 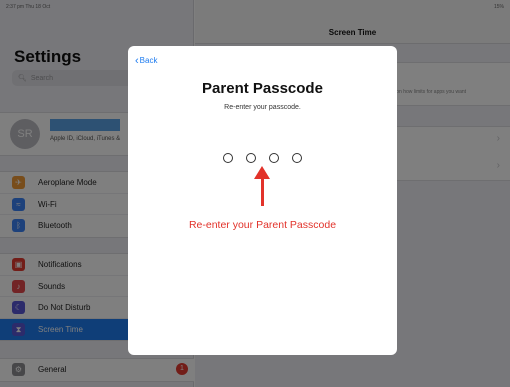 I want to click on battery-indicator: 15%, so click(x=498, y=7).